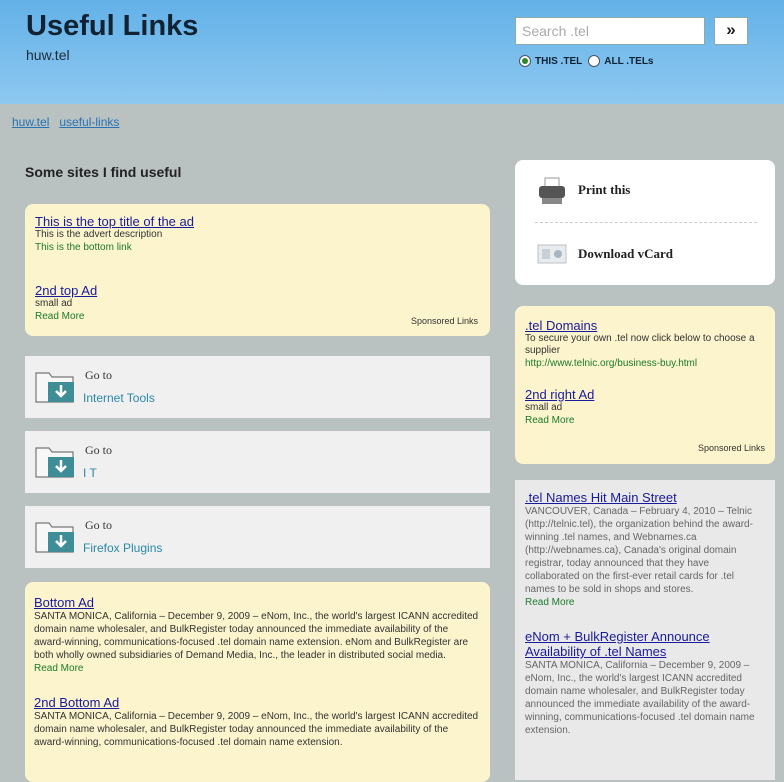 This screenshot has width=784, height=782. What do you see at coordinates (645, 602) in the screenshot?
I see `news-read-more: Read More` at bounding box center [645, 602].